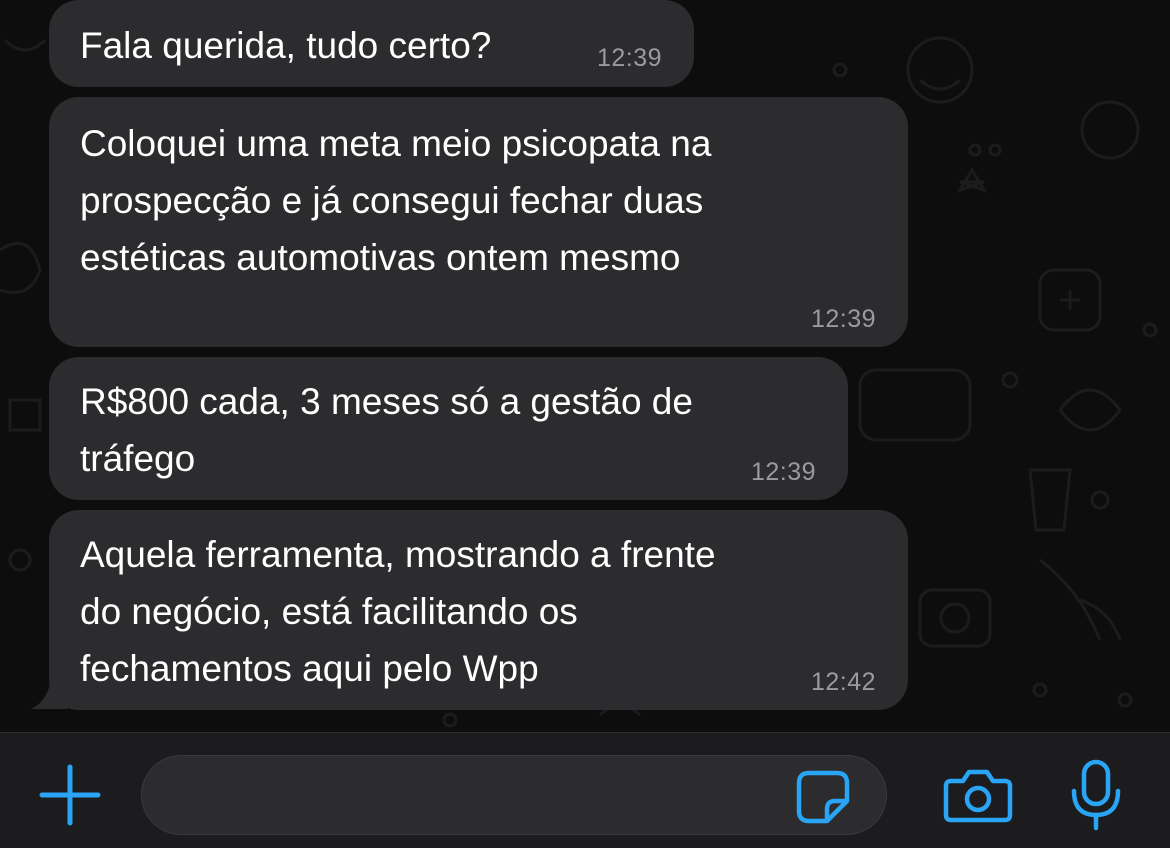  I want to click on message-input, so click(482, 796).